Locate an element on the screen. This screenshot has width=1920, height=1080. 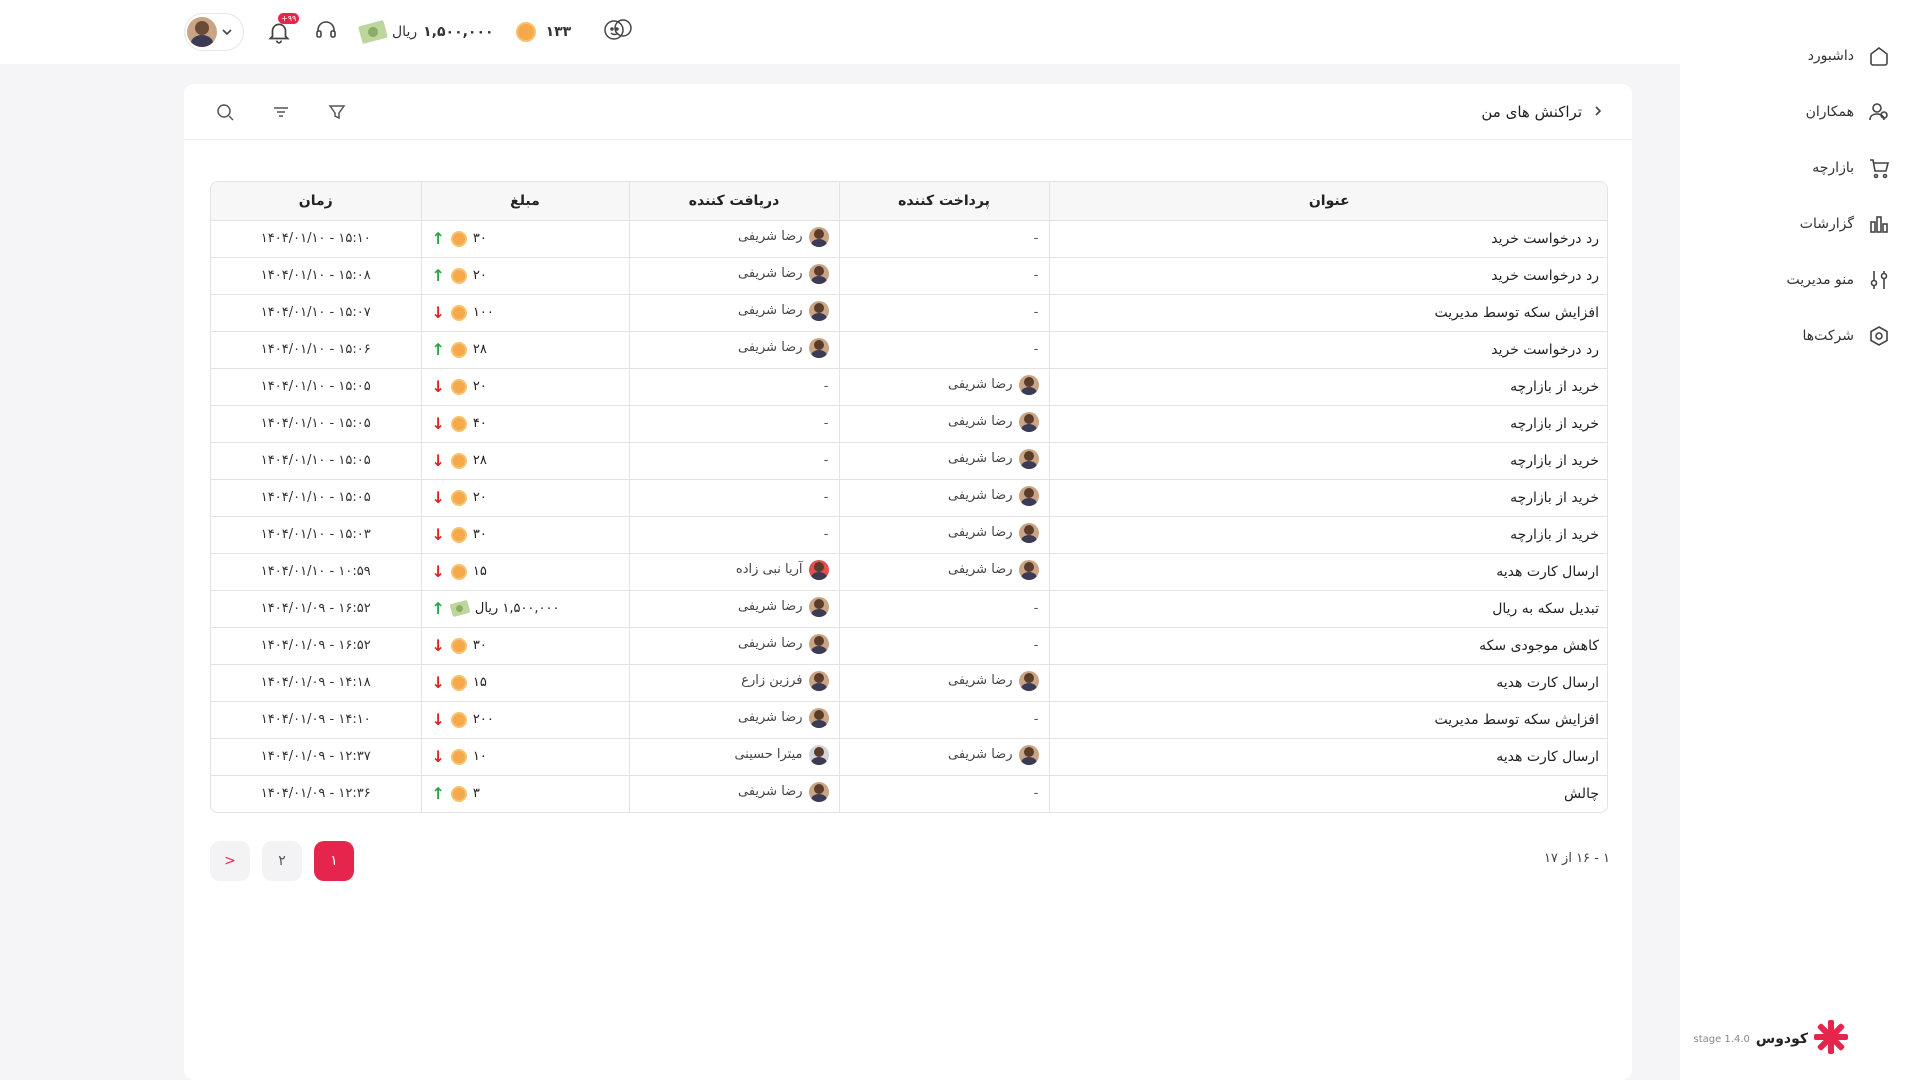
page-button-1: ۱ is located at coordinates (334, 861).